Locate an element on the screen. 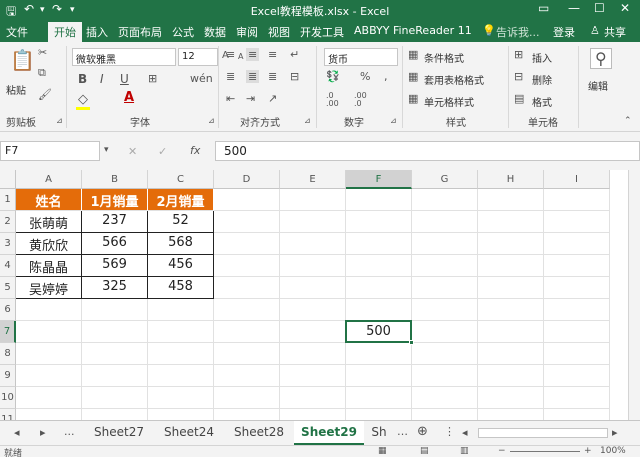 This screenshot has height=459, width=640. paste-button: 粘贴 is located at coordinates (16, 89).